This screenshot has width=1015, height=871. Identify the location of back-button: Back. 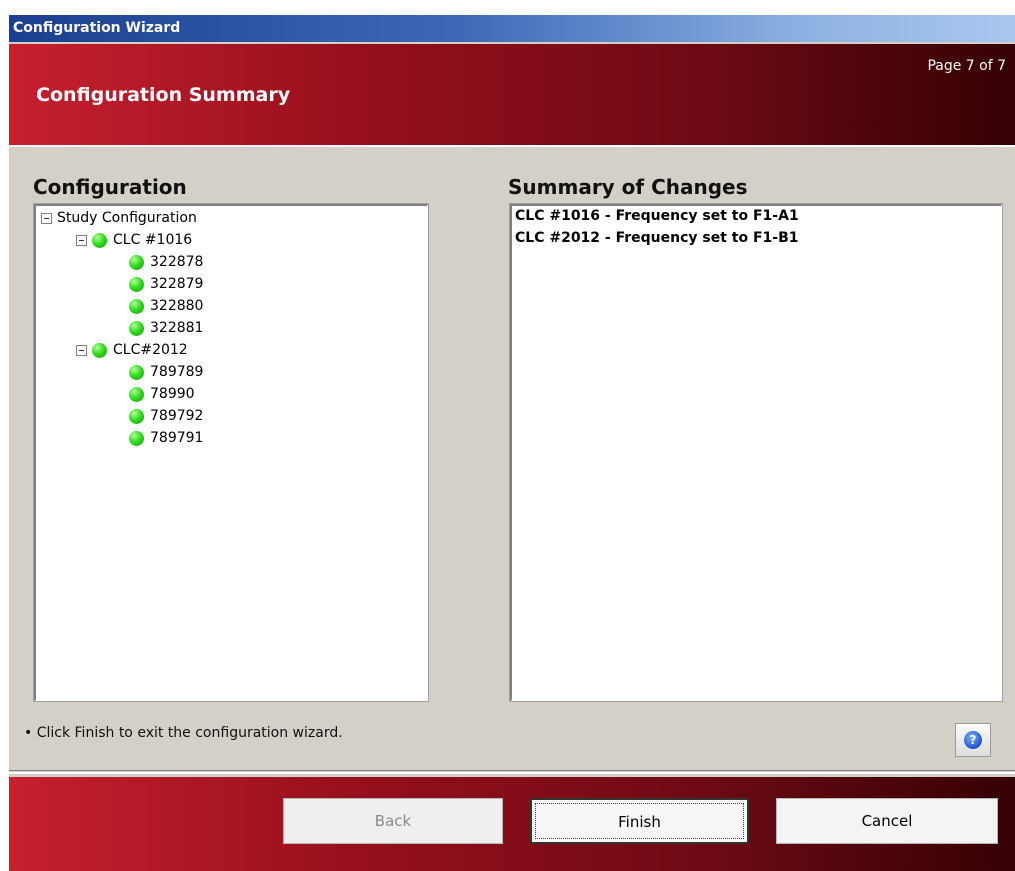
(393, 821).